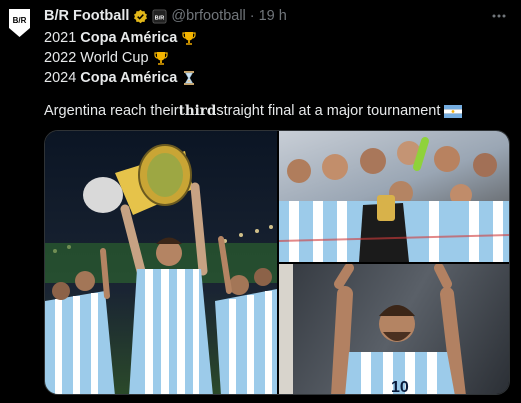  What do you see at coordinates (328, 111) in the screenshot?
I see `message-text-end: straight final at a major tournament` at bounding box center [328, 111].